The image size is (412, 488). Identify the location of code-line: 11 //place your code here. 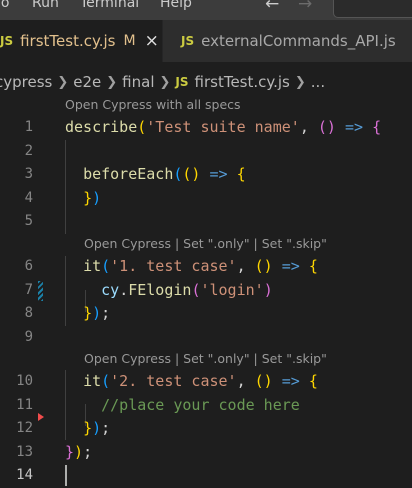
(206, 405).